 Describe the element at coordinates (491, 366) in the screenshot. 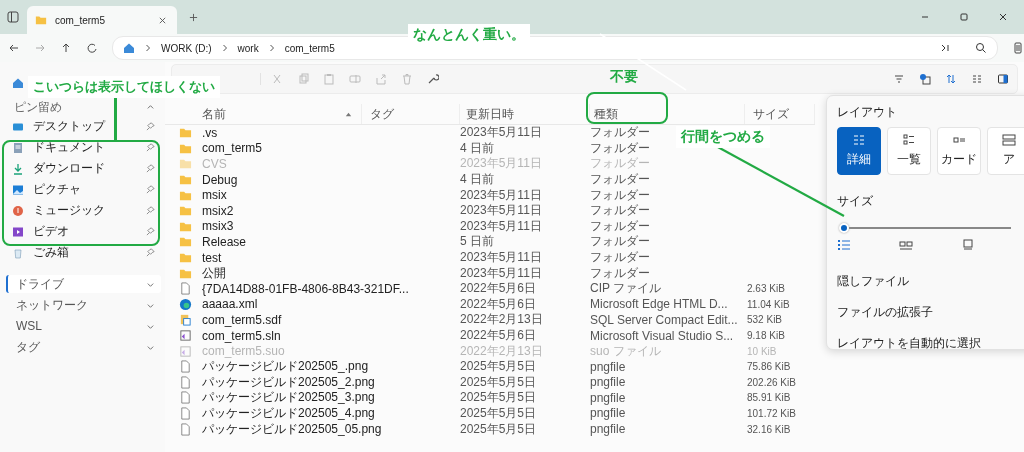

I see `file-row: パッケージビルド202505_.png 2025年5月5日 pngfile 75.86 KiB` at that location.